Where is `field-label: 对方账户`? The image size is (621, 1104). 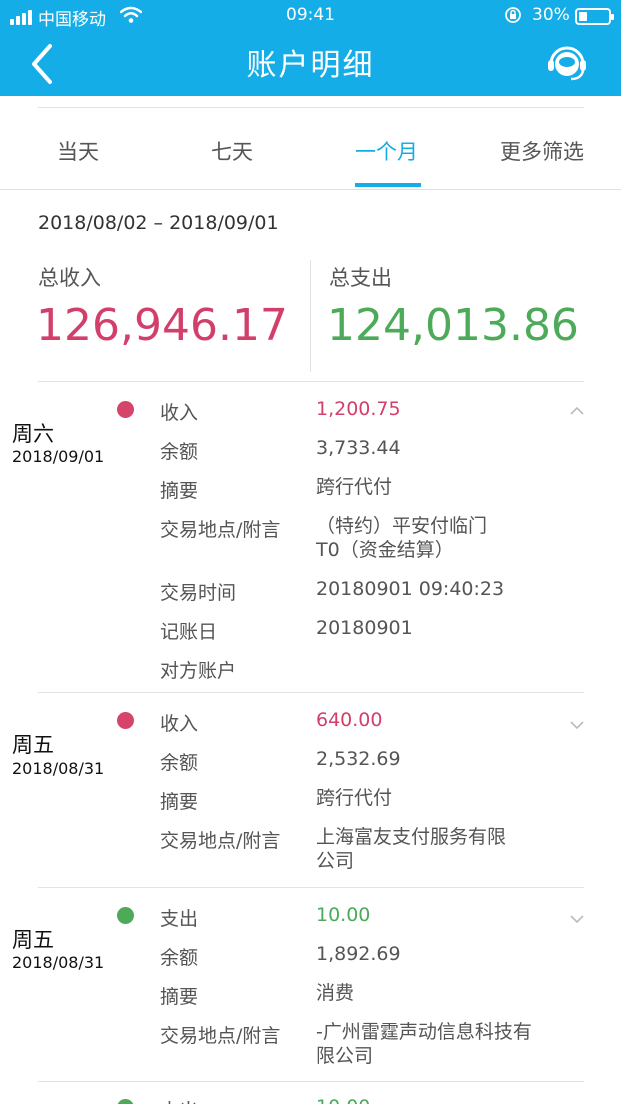 field-label: 对方账户 is located at coordinates (198, 671).